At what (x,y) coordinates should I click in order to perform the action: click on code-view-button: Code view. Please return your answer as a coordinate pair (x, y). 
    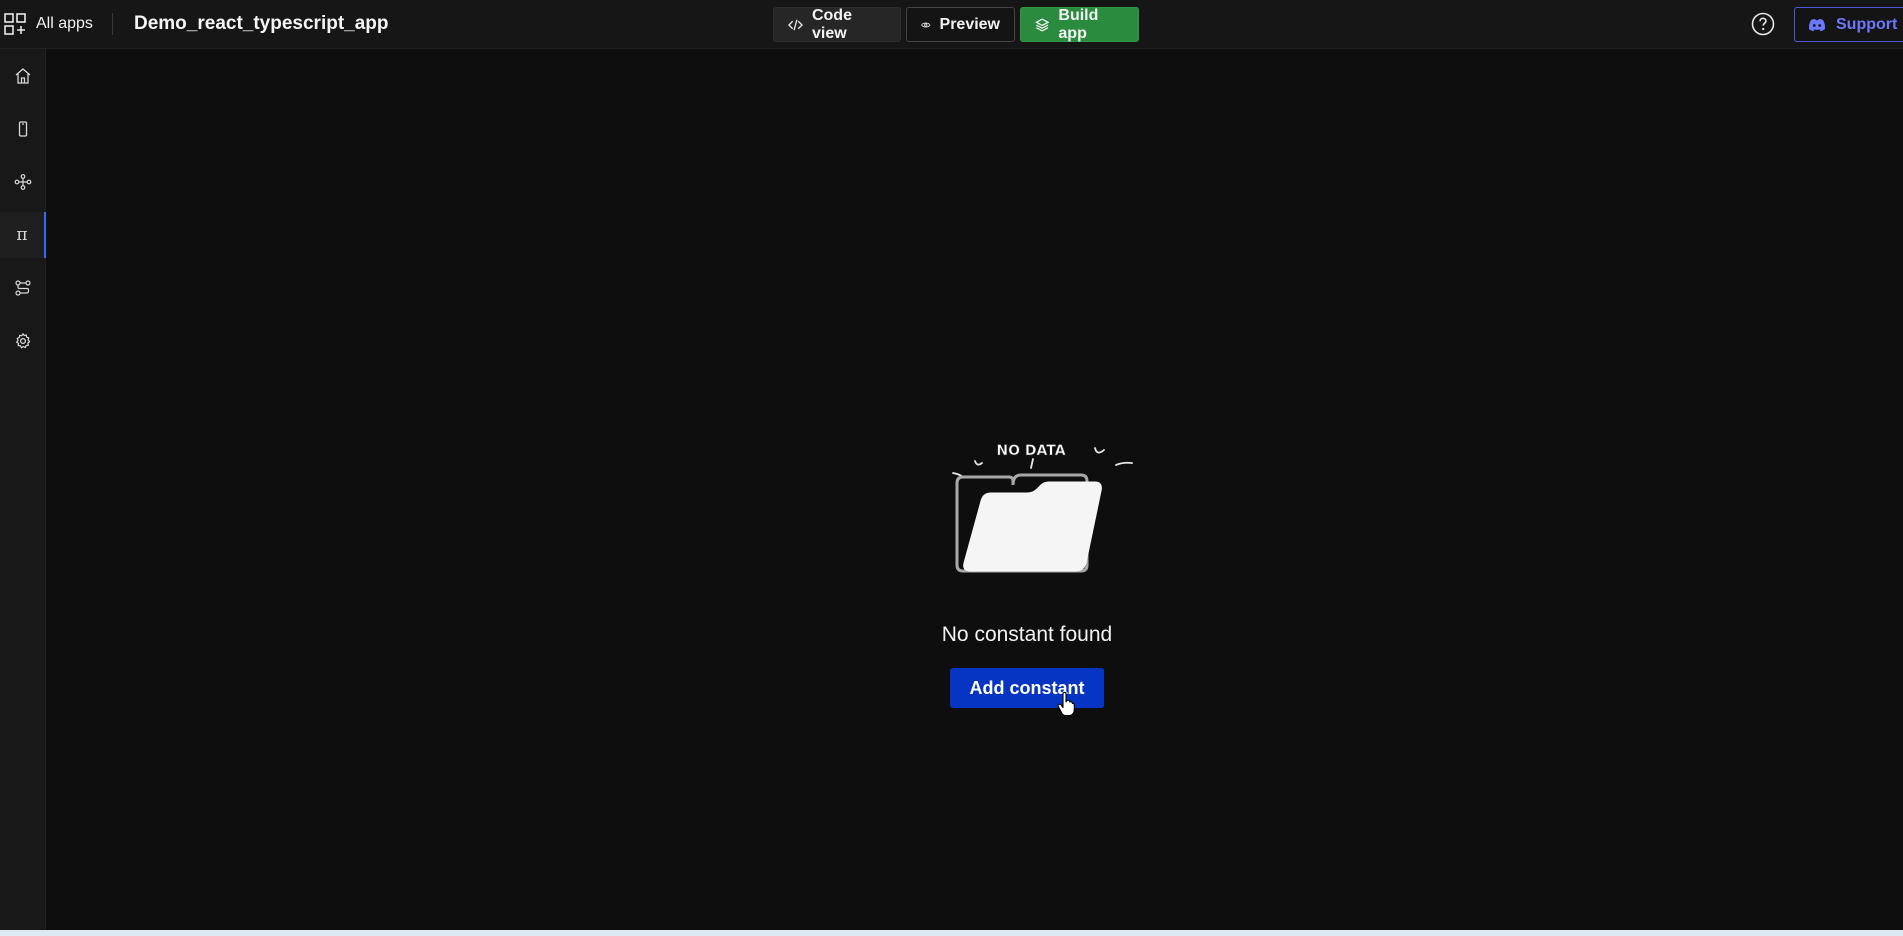
    Looking at the image, I should click on (837, 24).